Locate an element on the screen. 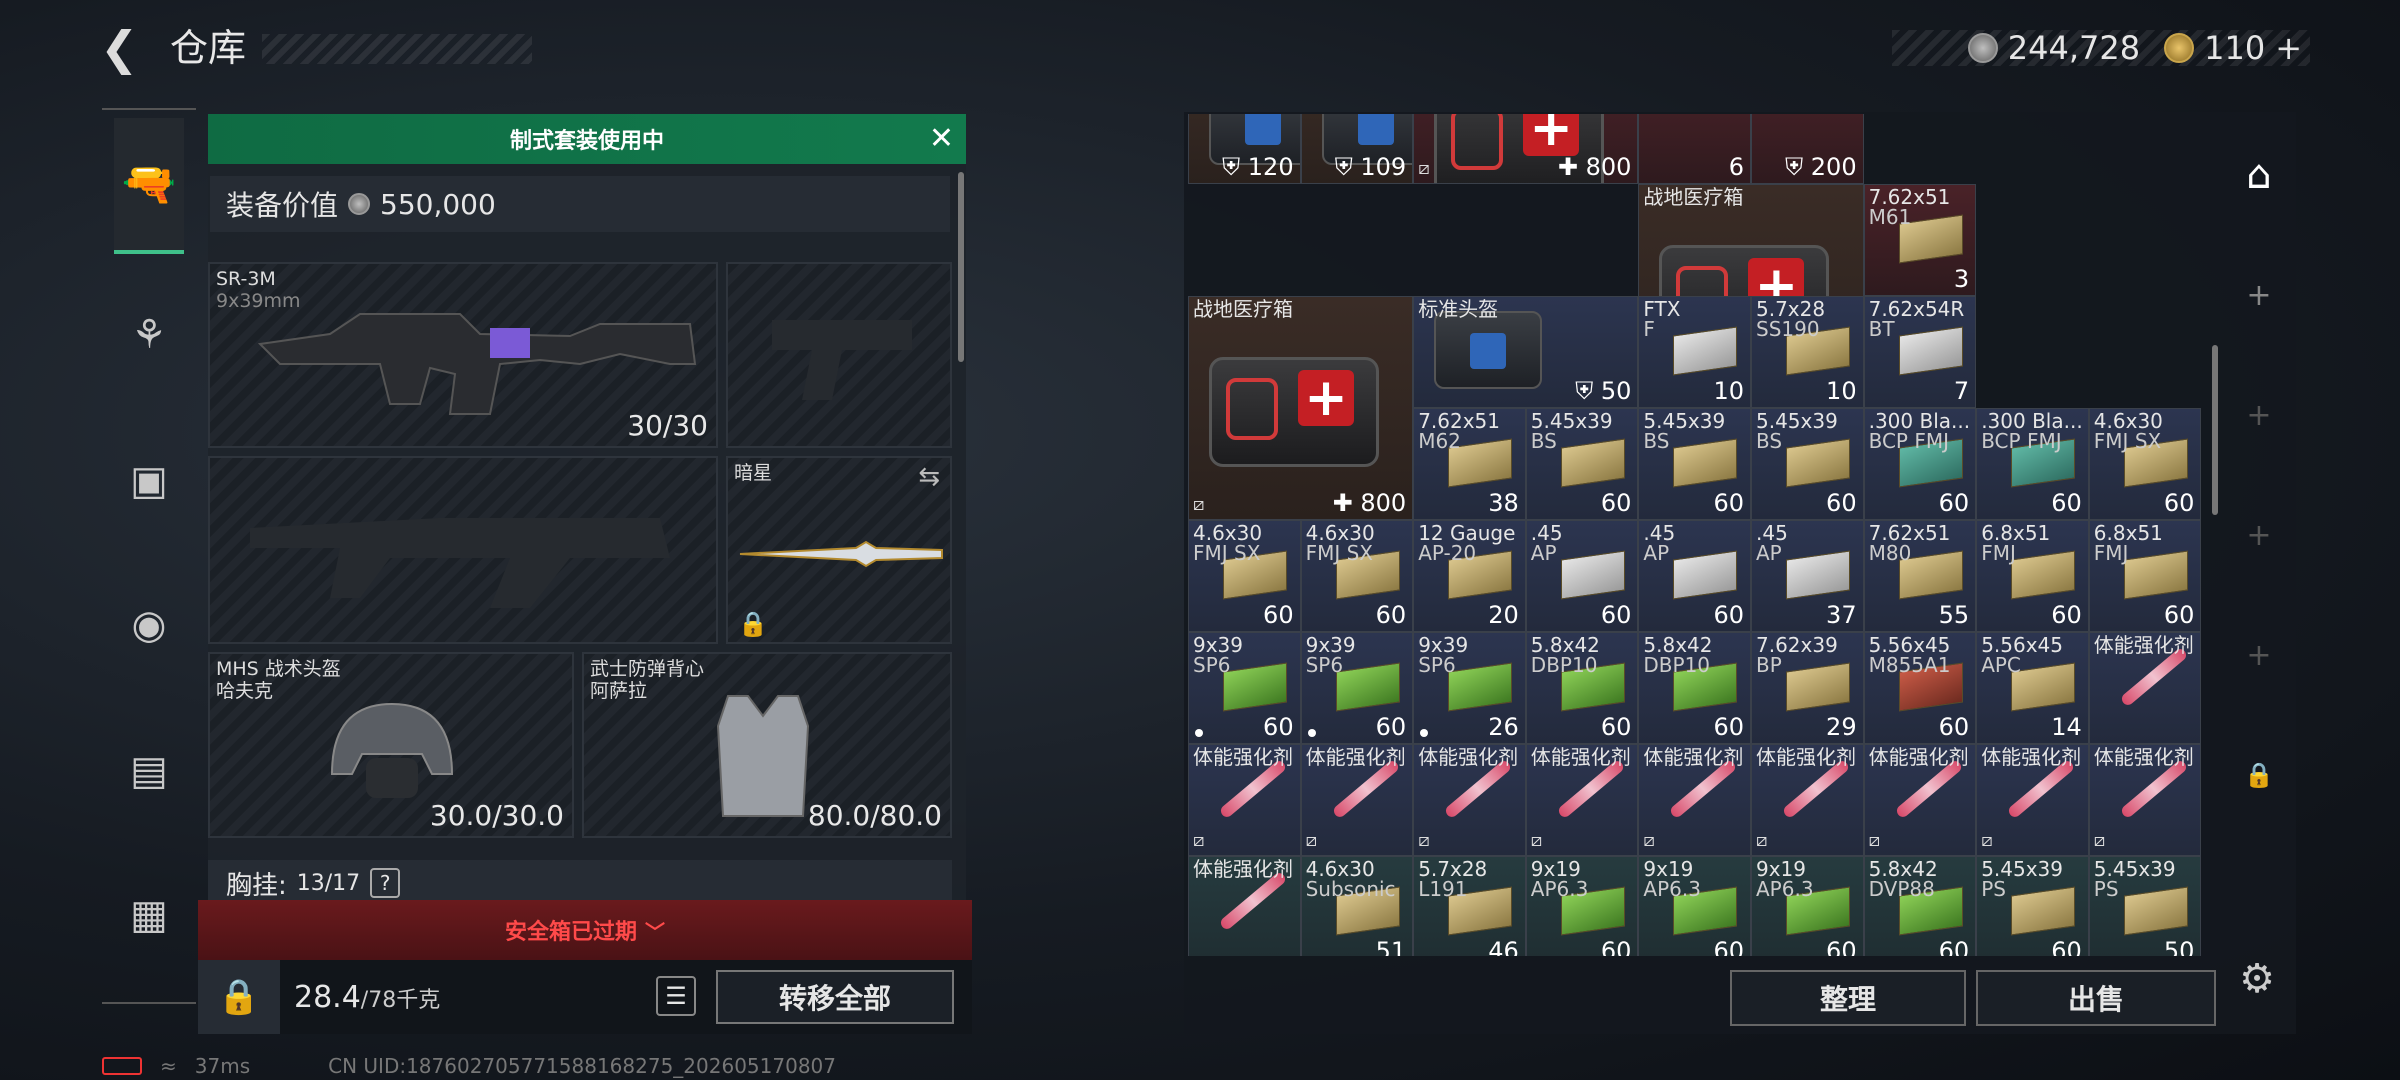 This screenshot has width=2400, height=1080. stash-item: AP6 is located at coordinates (1694, 149).